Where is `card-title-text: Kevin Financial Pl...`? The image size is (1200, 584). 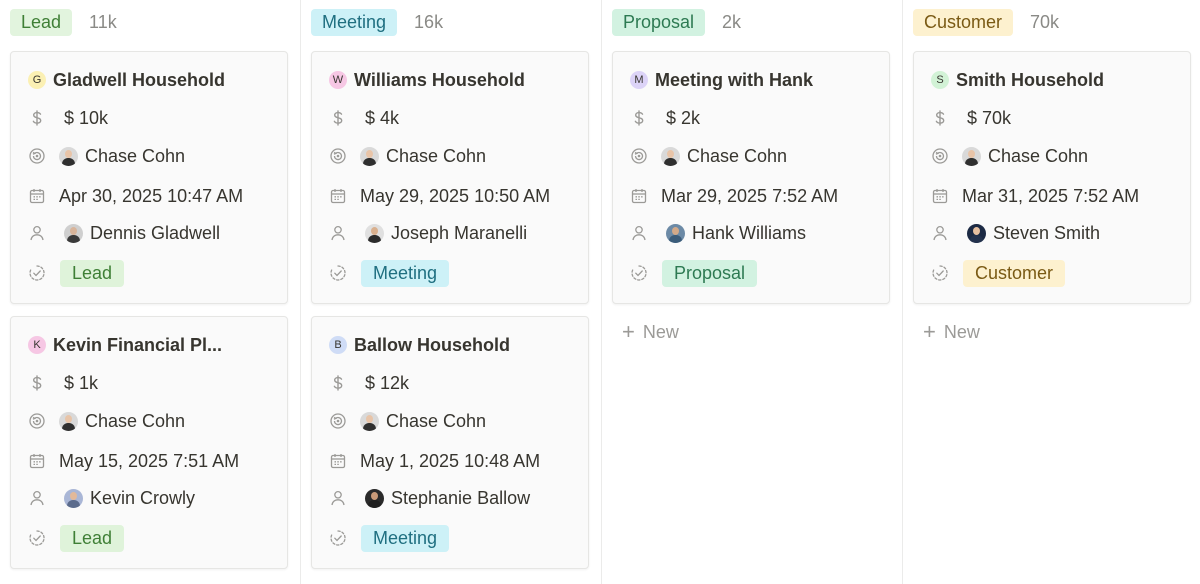
card-title-text: Kevin Financial Pl... is located at coordinates (138, 344).